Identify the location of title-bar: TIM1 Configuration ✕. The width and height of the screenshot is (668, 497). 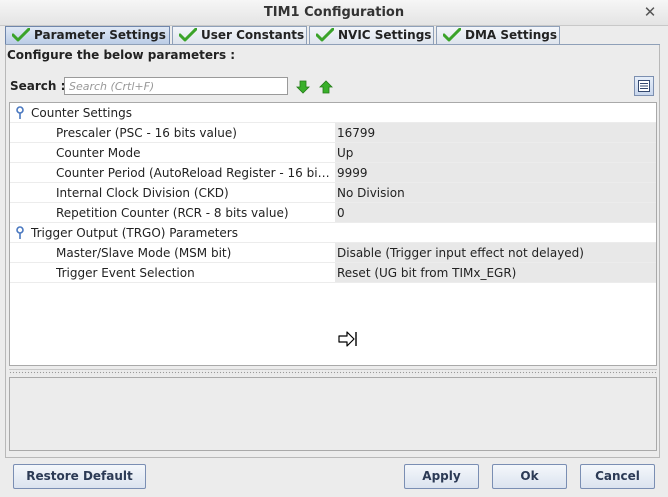
(334, 13).